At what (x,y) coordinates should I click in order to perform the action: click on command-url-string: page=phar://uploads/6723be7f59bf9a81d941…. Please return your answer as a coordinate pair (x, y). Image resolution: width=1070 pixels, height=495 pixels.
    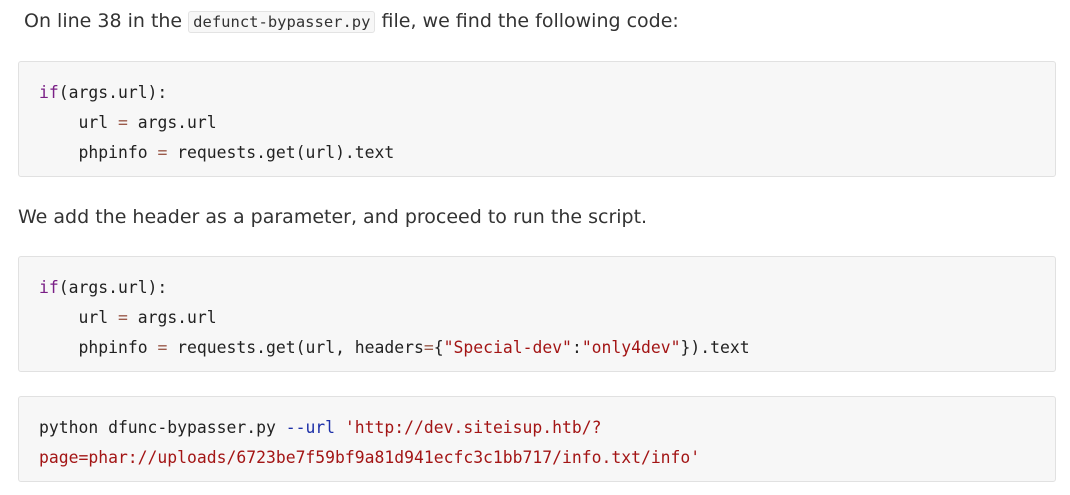
    Looking at the image, I should click on (370, 457).